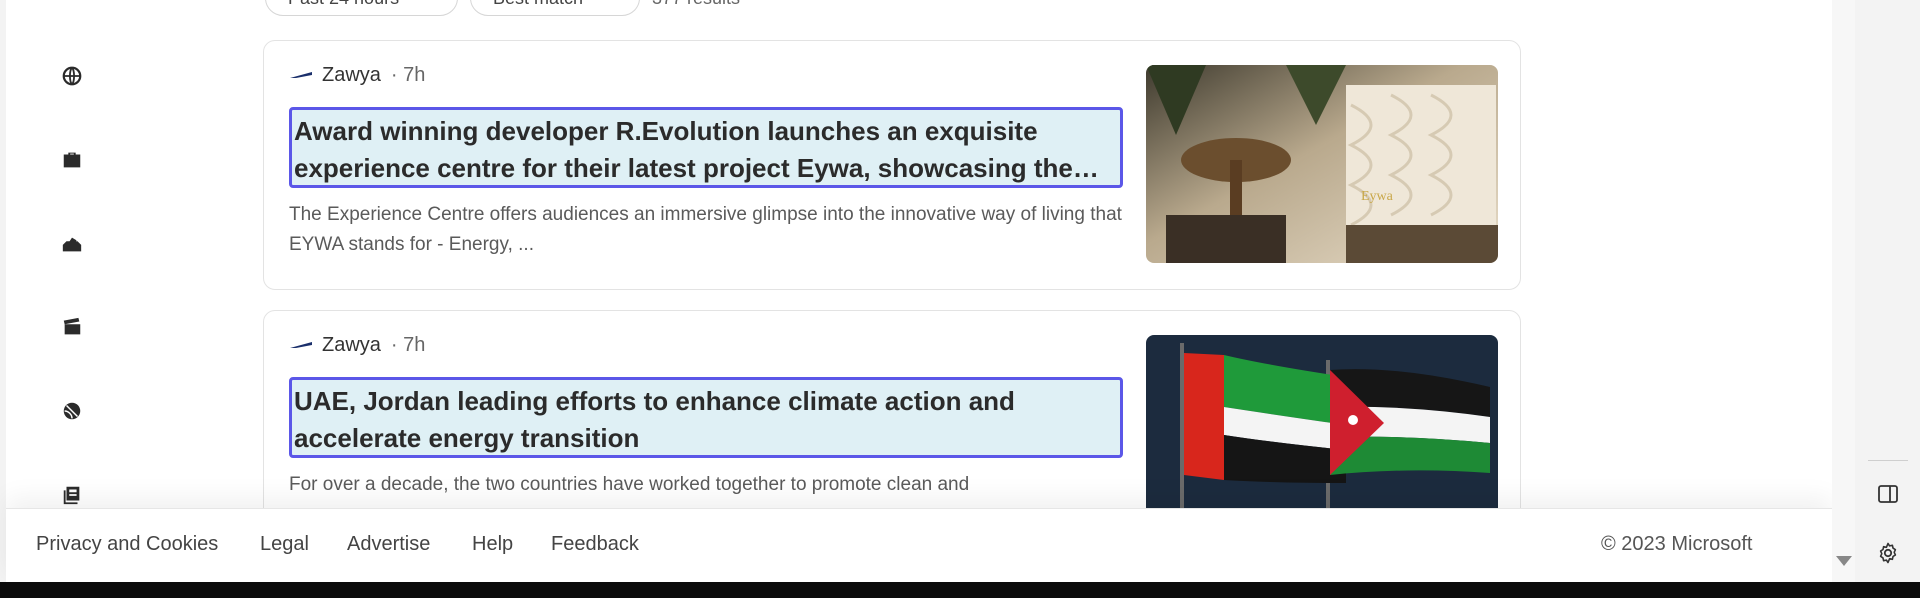 The height and width of the screenshot is (598, 1920). I want to click on copyright-text: © 2023 Microsoft, so click(1677, 544).